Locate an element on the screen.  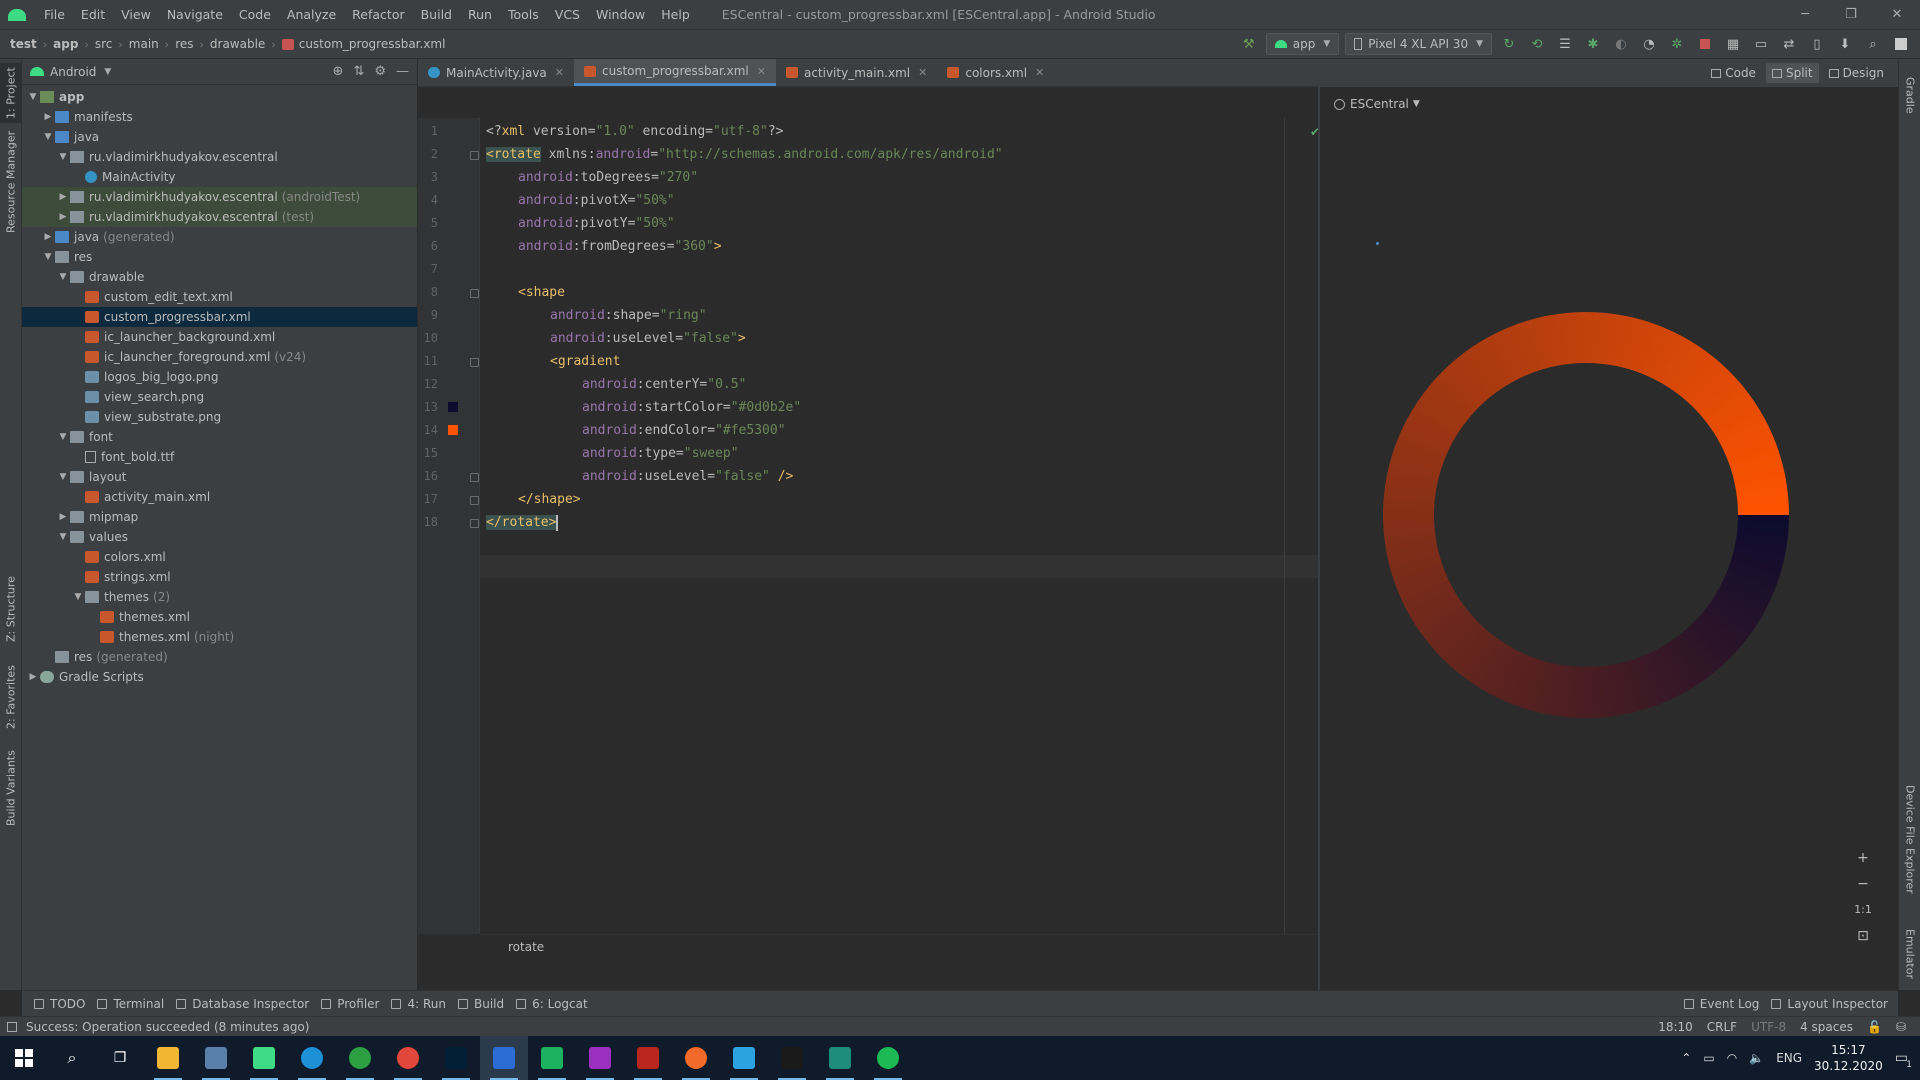
menu-help: Help is located at coordinates (675, 14).